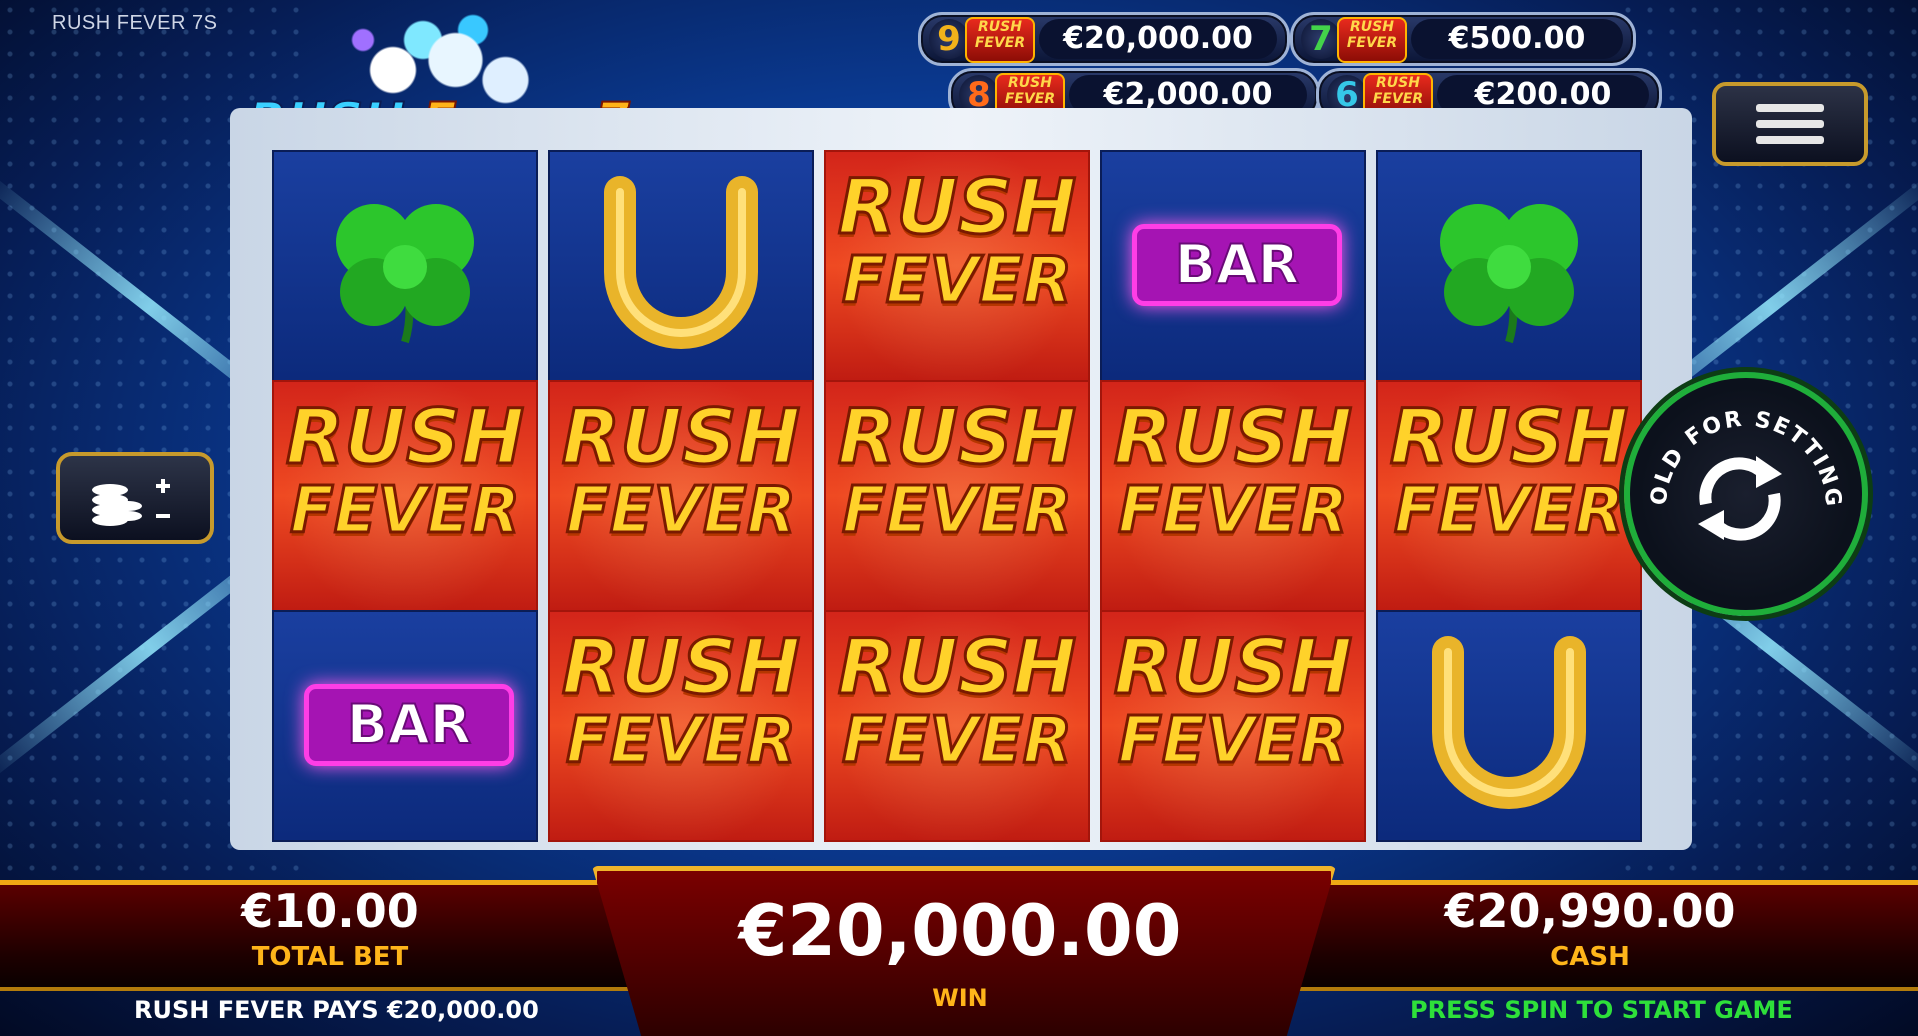 The height and width of the screenshot is (1036, 1918). What do you see at coordinates (1790, 124) in the screenshot?
I see `menu-button` at bounding box center [1790, 124].